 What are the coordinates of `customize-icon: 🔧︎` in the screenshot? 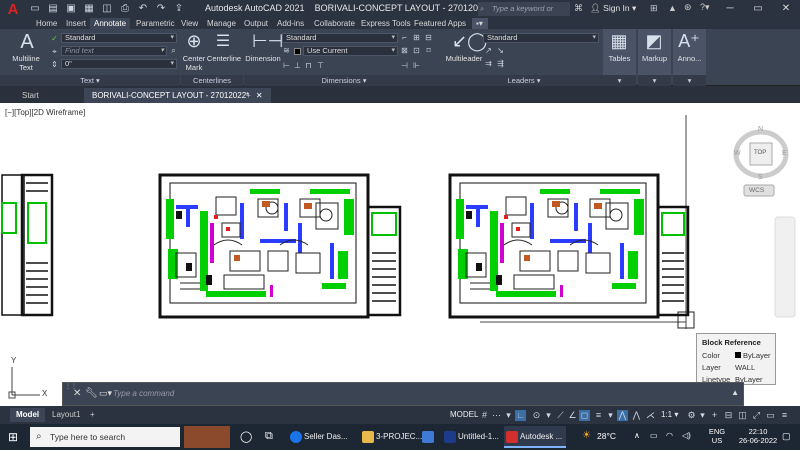 It's located at (91, 393).